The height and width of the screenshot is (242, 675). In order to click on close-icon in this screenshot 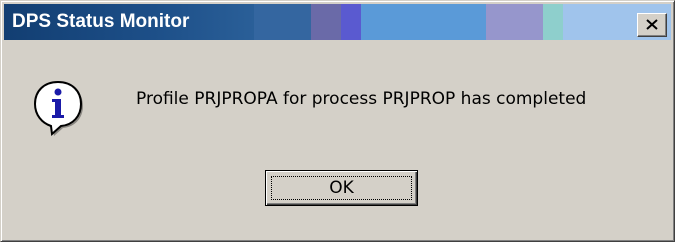, I will do `click(652, 24)`.